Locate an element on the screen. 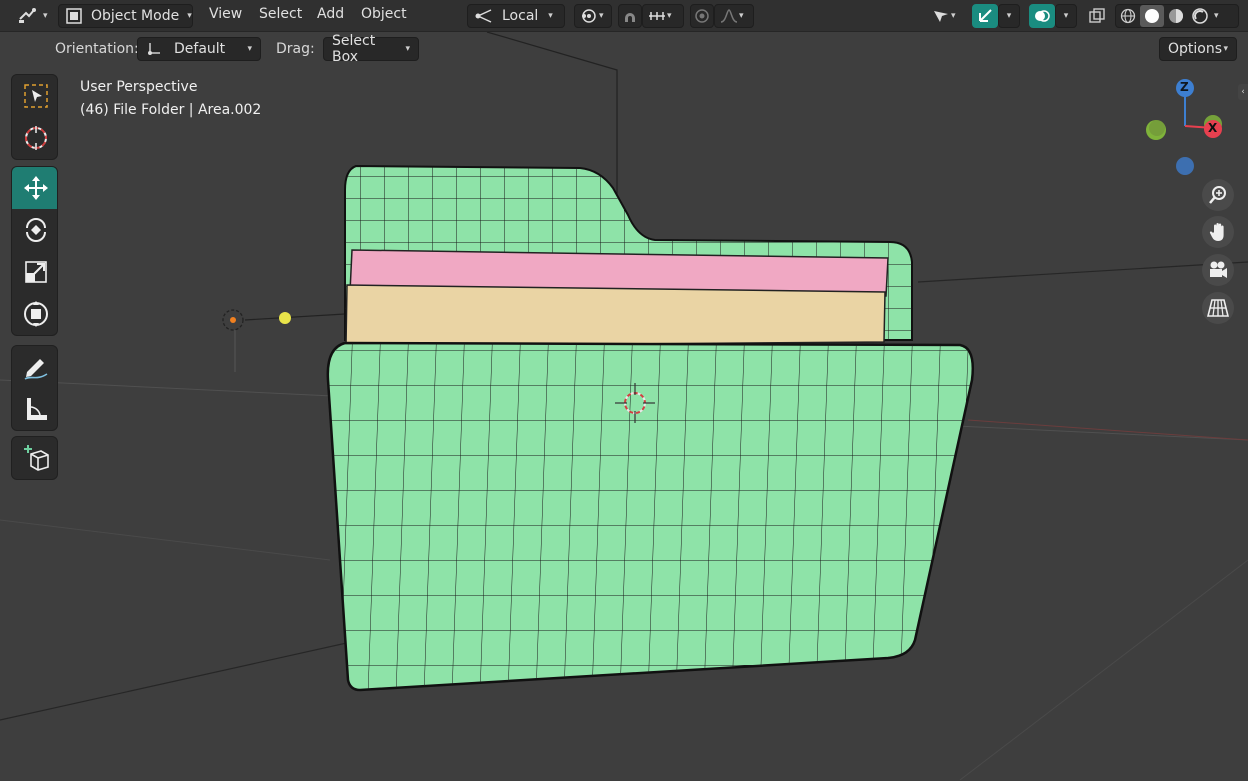 This screenshot has width=1248, height=781. increment-snap-icon is located at coordinates (657, 16).